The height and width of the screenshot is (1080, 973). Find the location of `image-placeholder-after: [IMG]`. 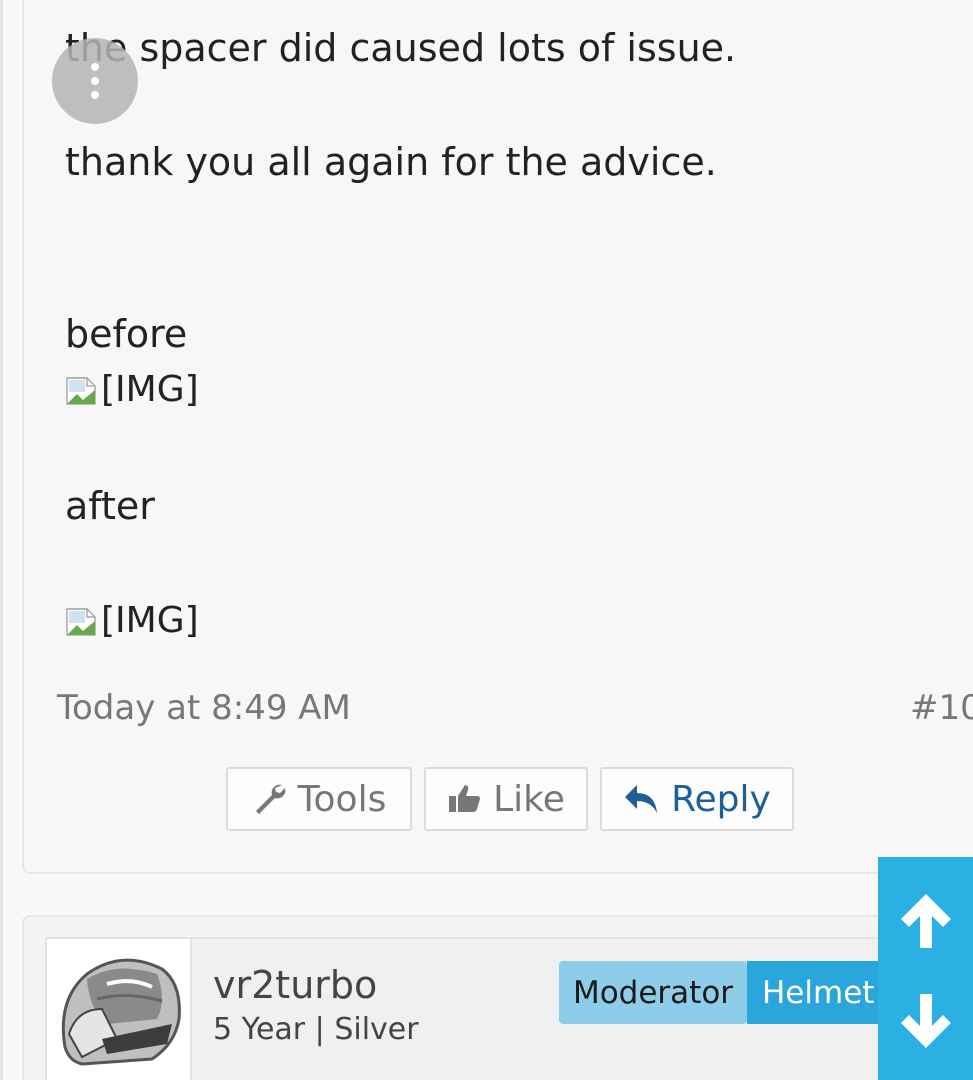

image-placeholder-after: [IMG] is located at coordinates (132, 620).